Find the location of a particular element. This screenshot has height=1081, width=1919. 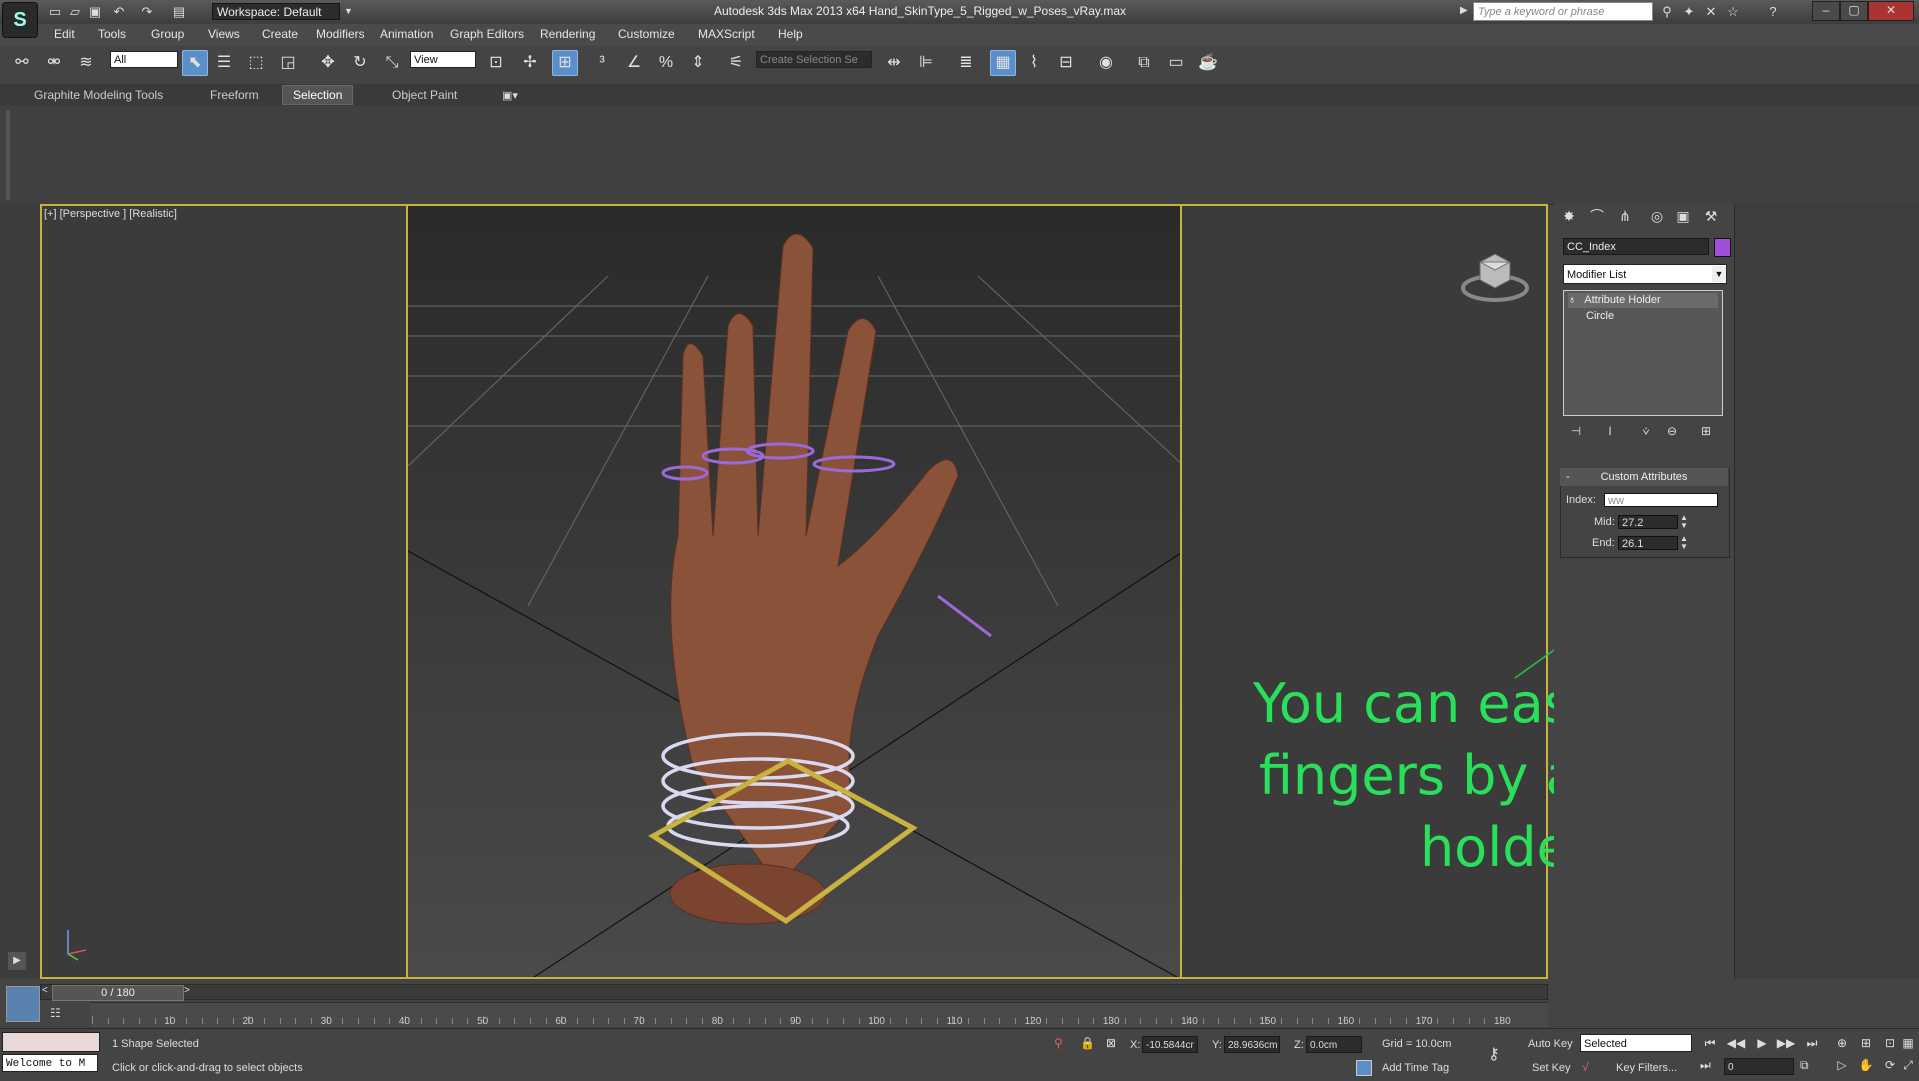

pivot-center-icon: ⊡ is located at coordinates (496, 63).